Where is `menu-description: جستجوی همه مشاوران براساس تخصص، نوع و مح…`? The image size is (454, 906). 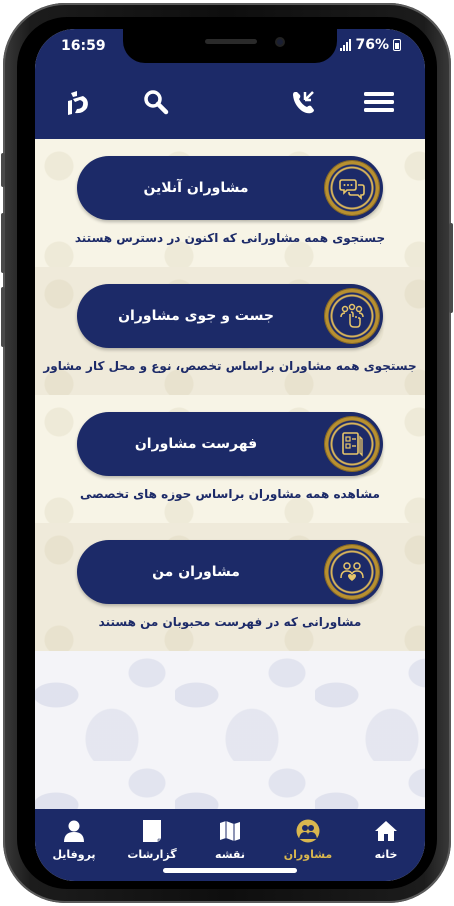 menu-description: جستجوی همه مشاوران براساس تخصص، نوع و مح… is located at coordinates (230, 366).